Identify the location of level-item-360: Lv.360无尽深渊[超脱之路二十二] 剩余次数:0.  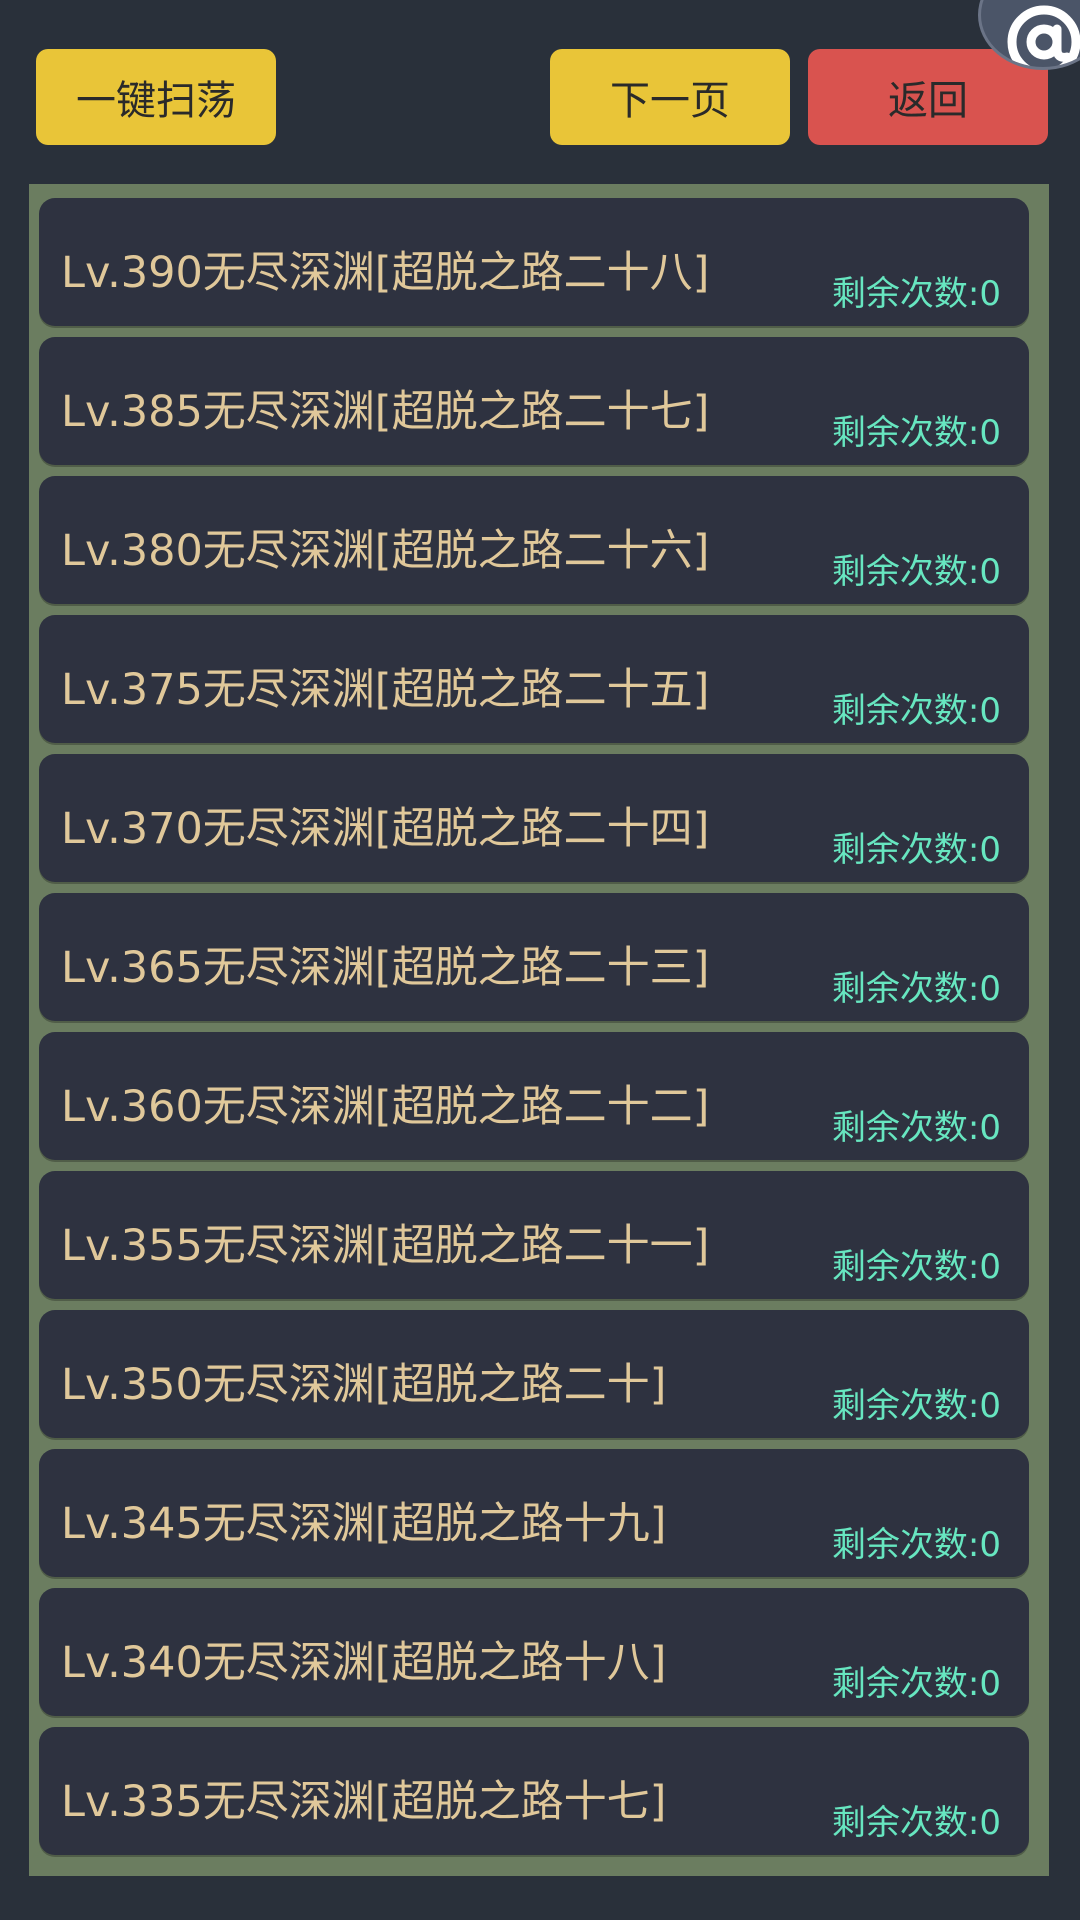
(534, 1096).